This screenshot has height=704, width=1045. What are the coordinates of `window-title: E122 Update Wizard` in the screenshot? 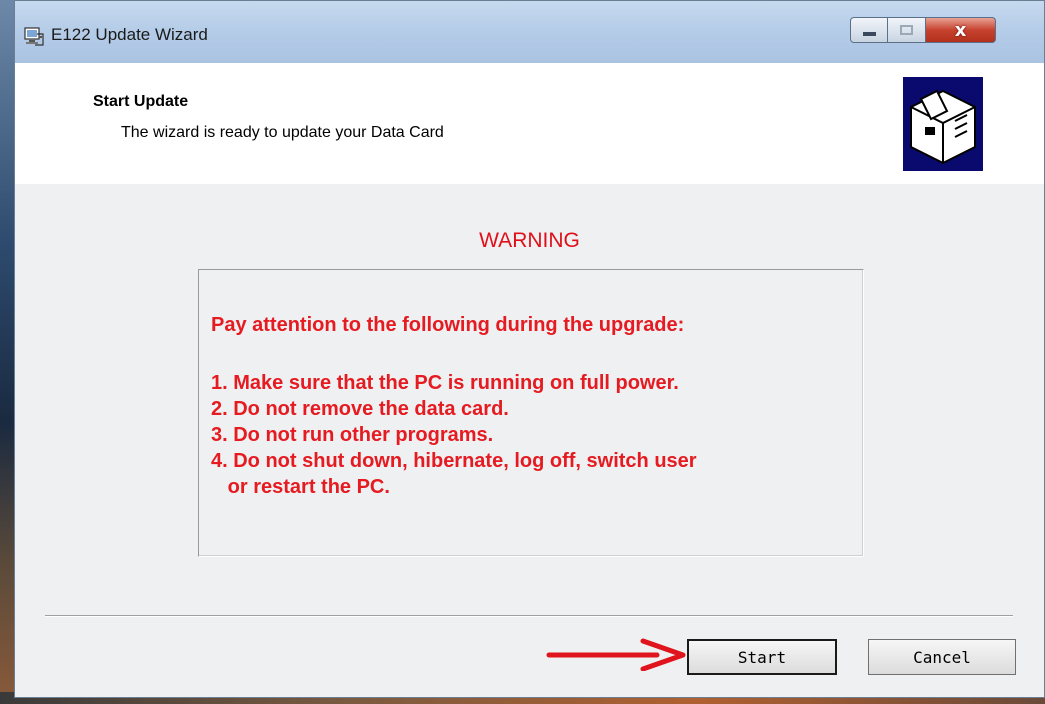 It's located at (129, 34).